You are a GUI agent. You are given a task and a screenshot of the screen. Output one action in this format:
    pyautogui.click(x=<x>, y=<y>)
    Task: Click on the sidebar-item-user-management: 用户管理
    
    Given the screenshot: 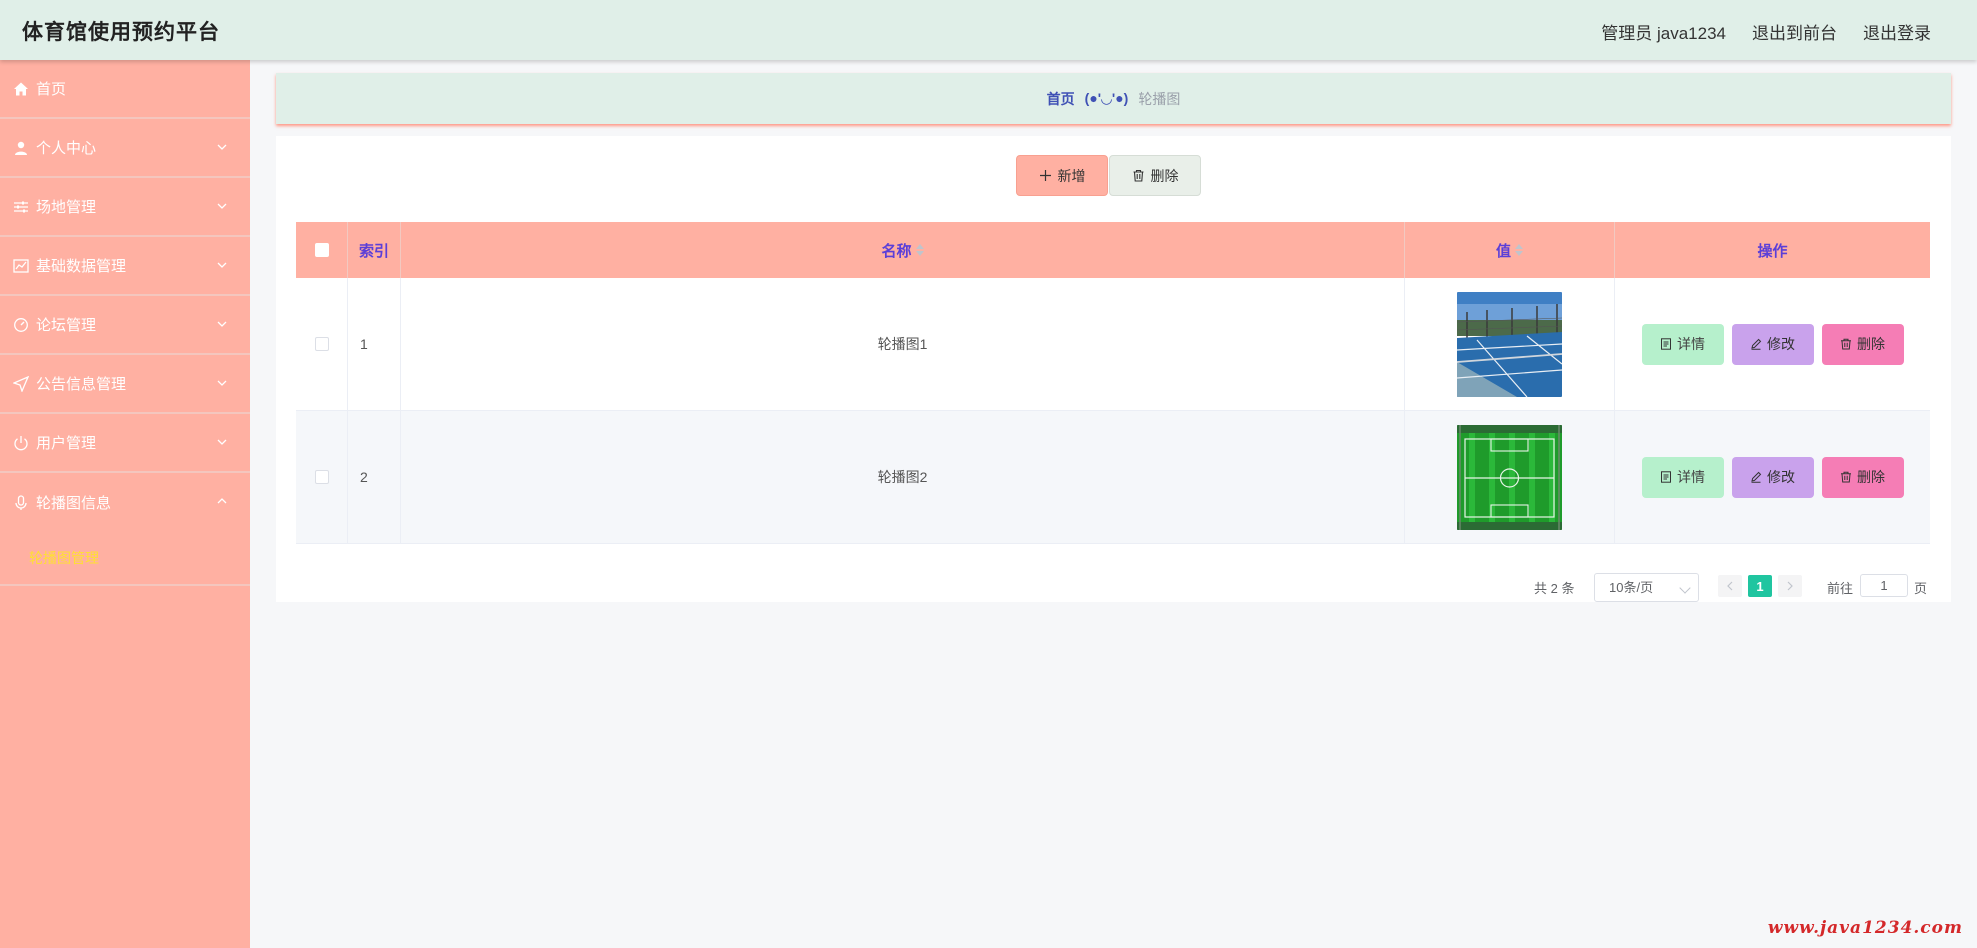 What is the action you would take?
    pyautogui.click(x=125, y=443)
    